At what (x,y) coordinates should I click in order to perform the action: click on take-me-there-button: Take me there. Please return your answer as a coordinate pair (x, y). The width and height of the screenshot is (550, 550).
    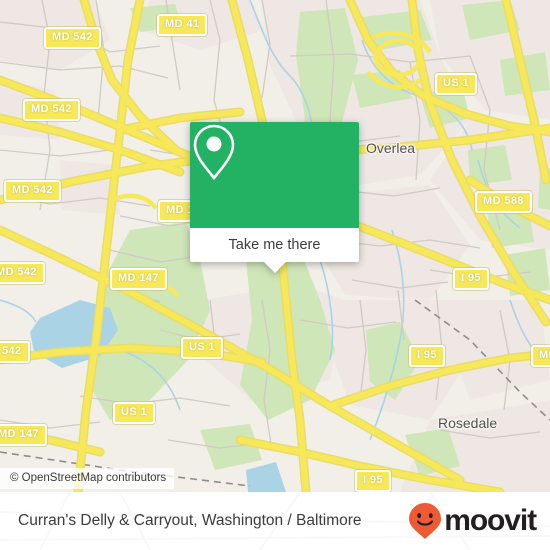
    Looking at the image, I should click on (274, 245).